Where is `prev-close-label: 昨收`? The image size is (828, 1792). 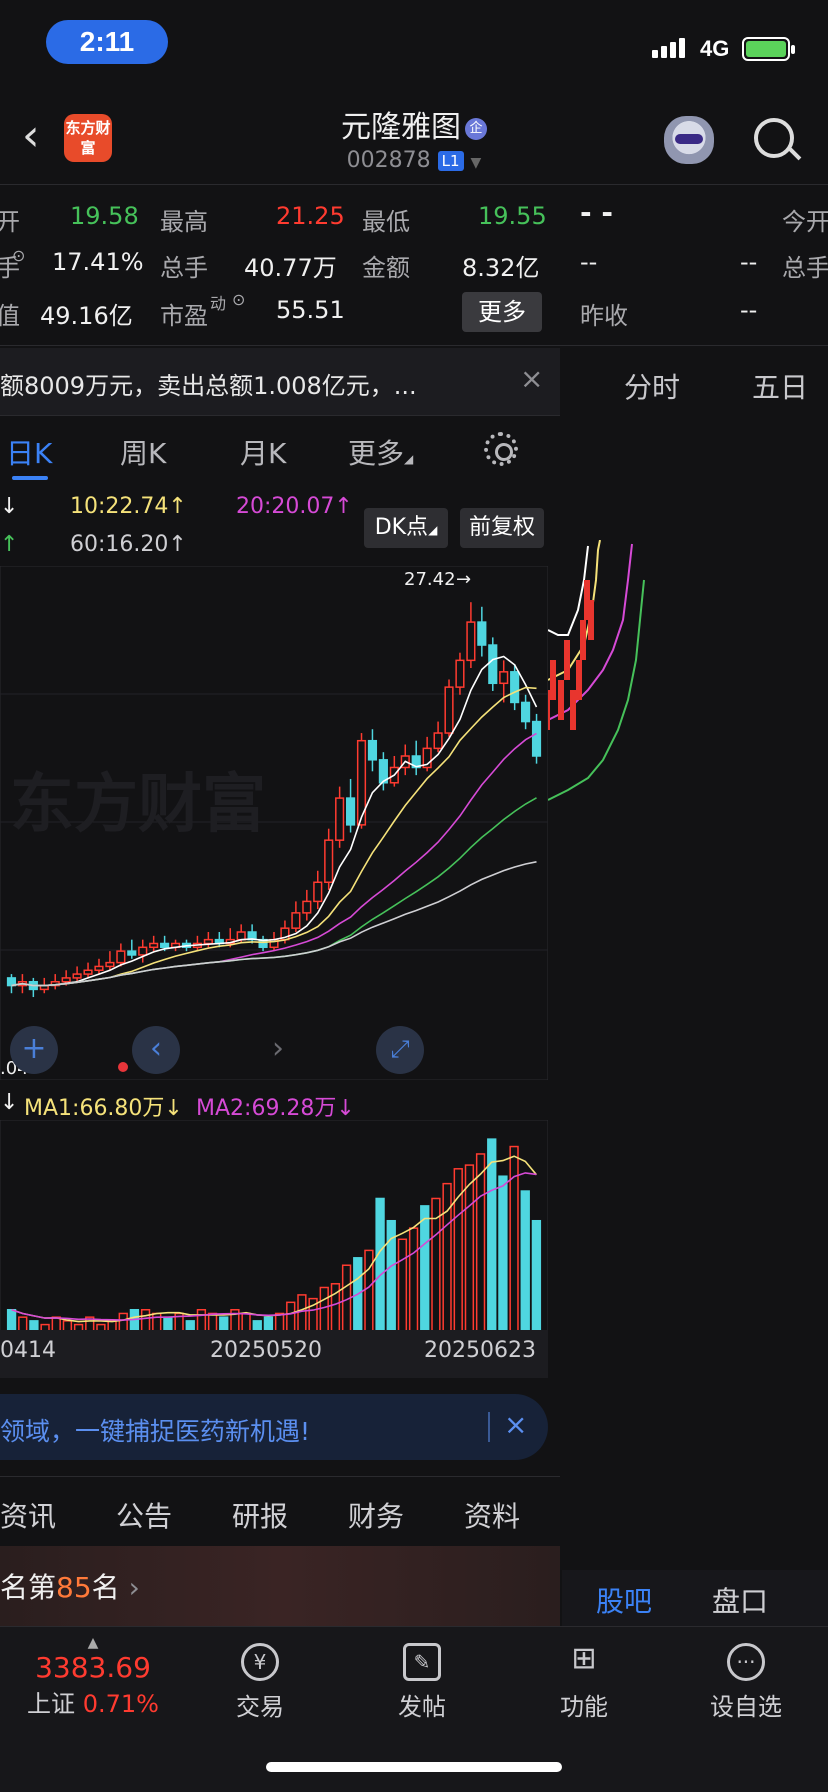 prev-close-label: 昨收 is located at coordinates (604, 316).